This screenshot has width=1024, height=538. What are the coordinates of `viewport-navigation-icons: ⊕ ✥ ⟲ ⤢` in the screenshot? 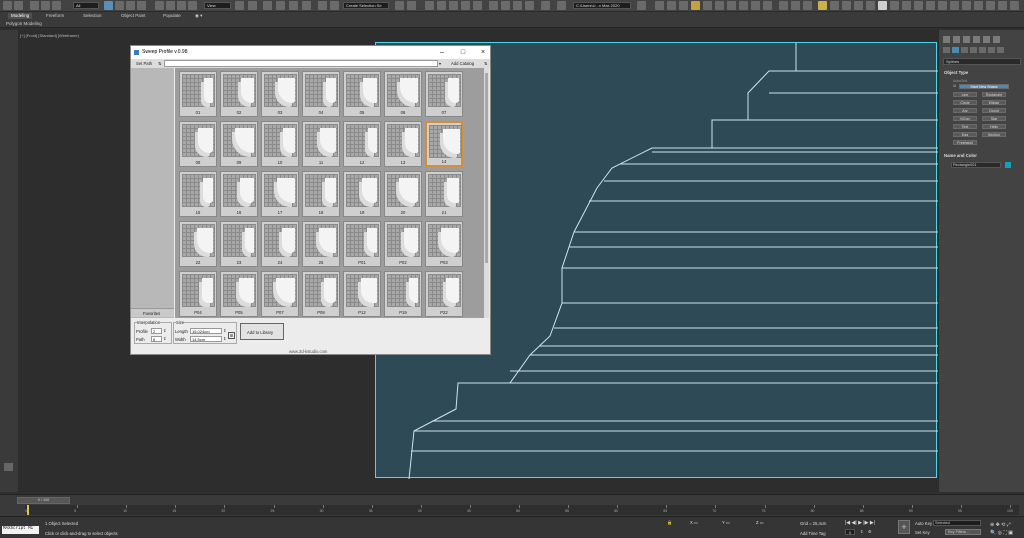 It's located at (1000, 525).